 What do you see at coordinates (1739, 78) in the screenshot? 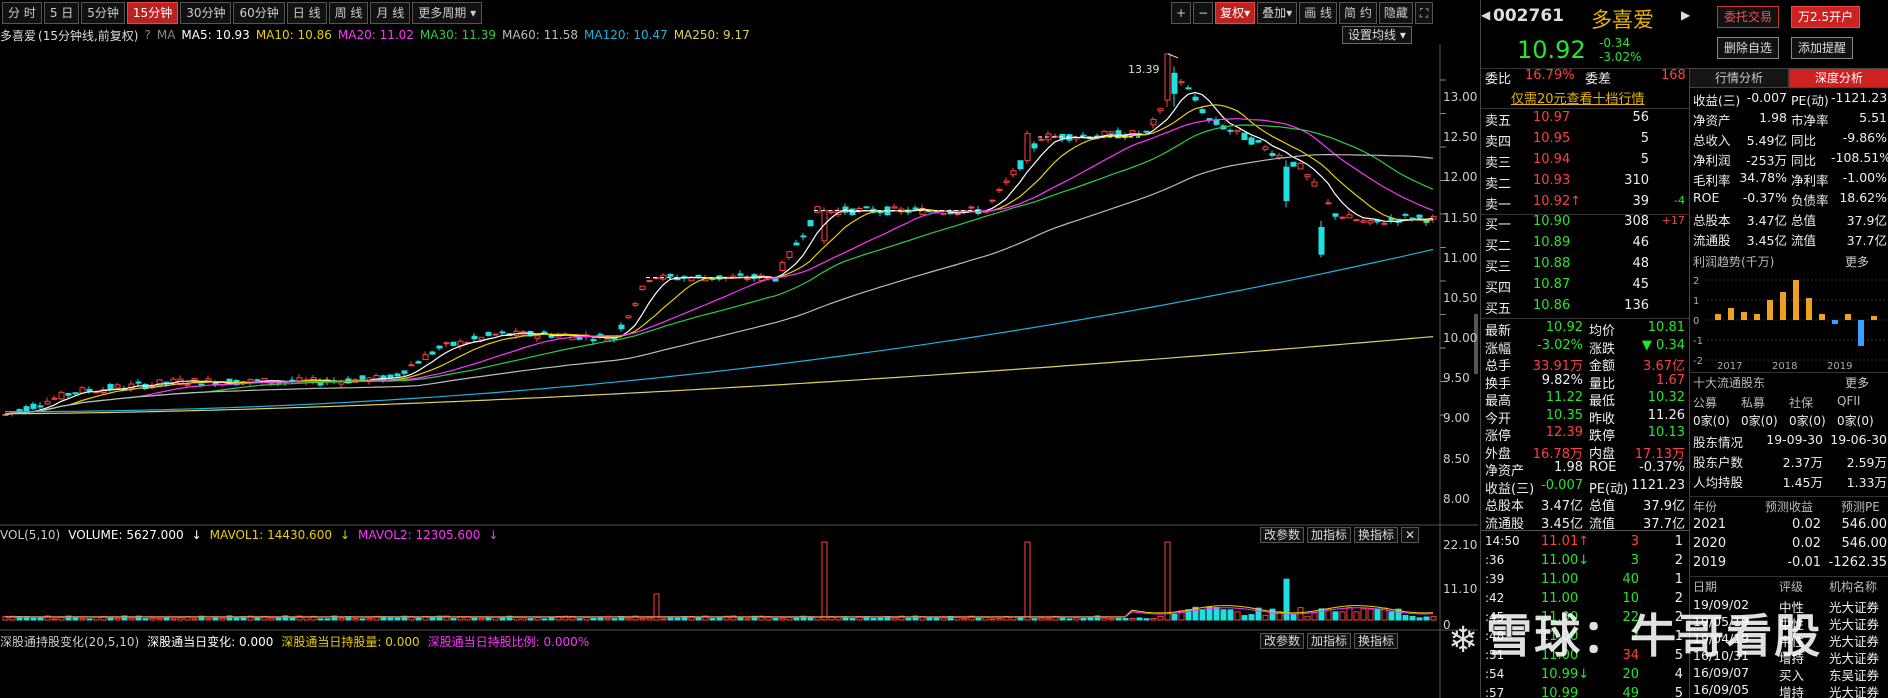
I see `tab-market-analysis: 行情分析` at bounding box center [1739, 78].